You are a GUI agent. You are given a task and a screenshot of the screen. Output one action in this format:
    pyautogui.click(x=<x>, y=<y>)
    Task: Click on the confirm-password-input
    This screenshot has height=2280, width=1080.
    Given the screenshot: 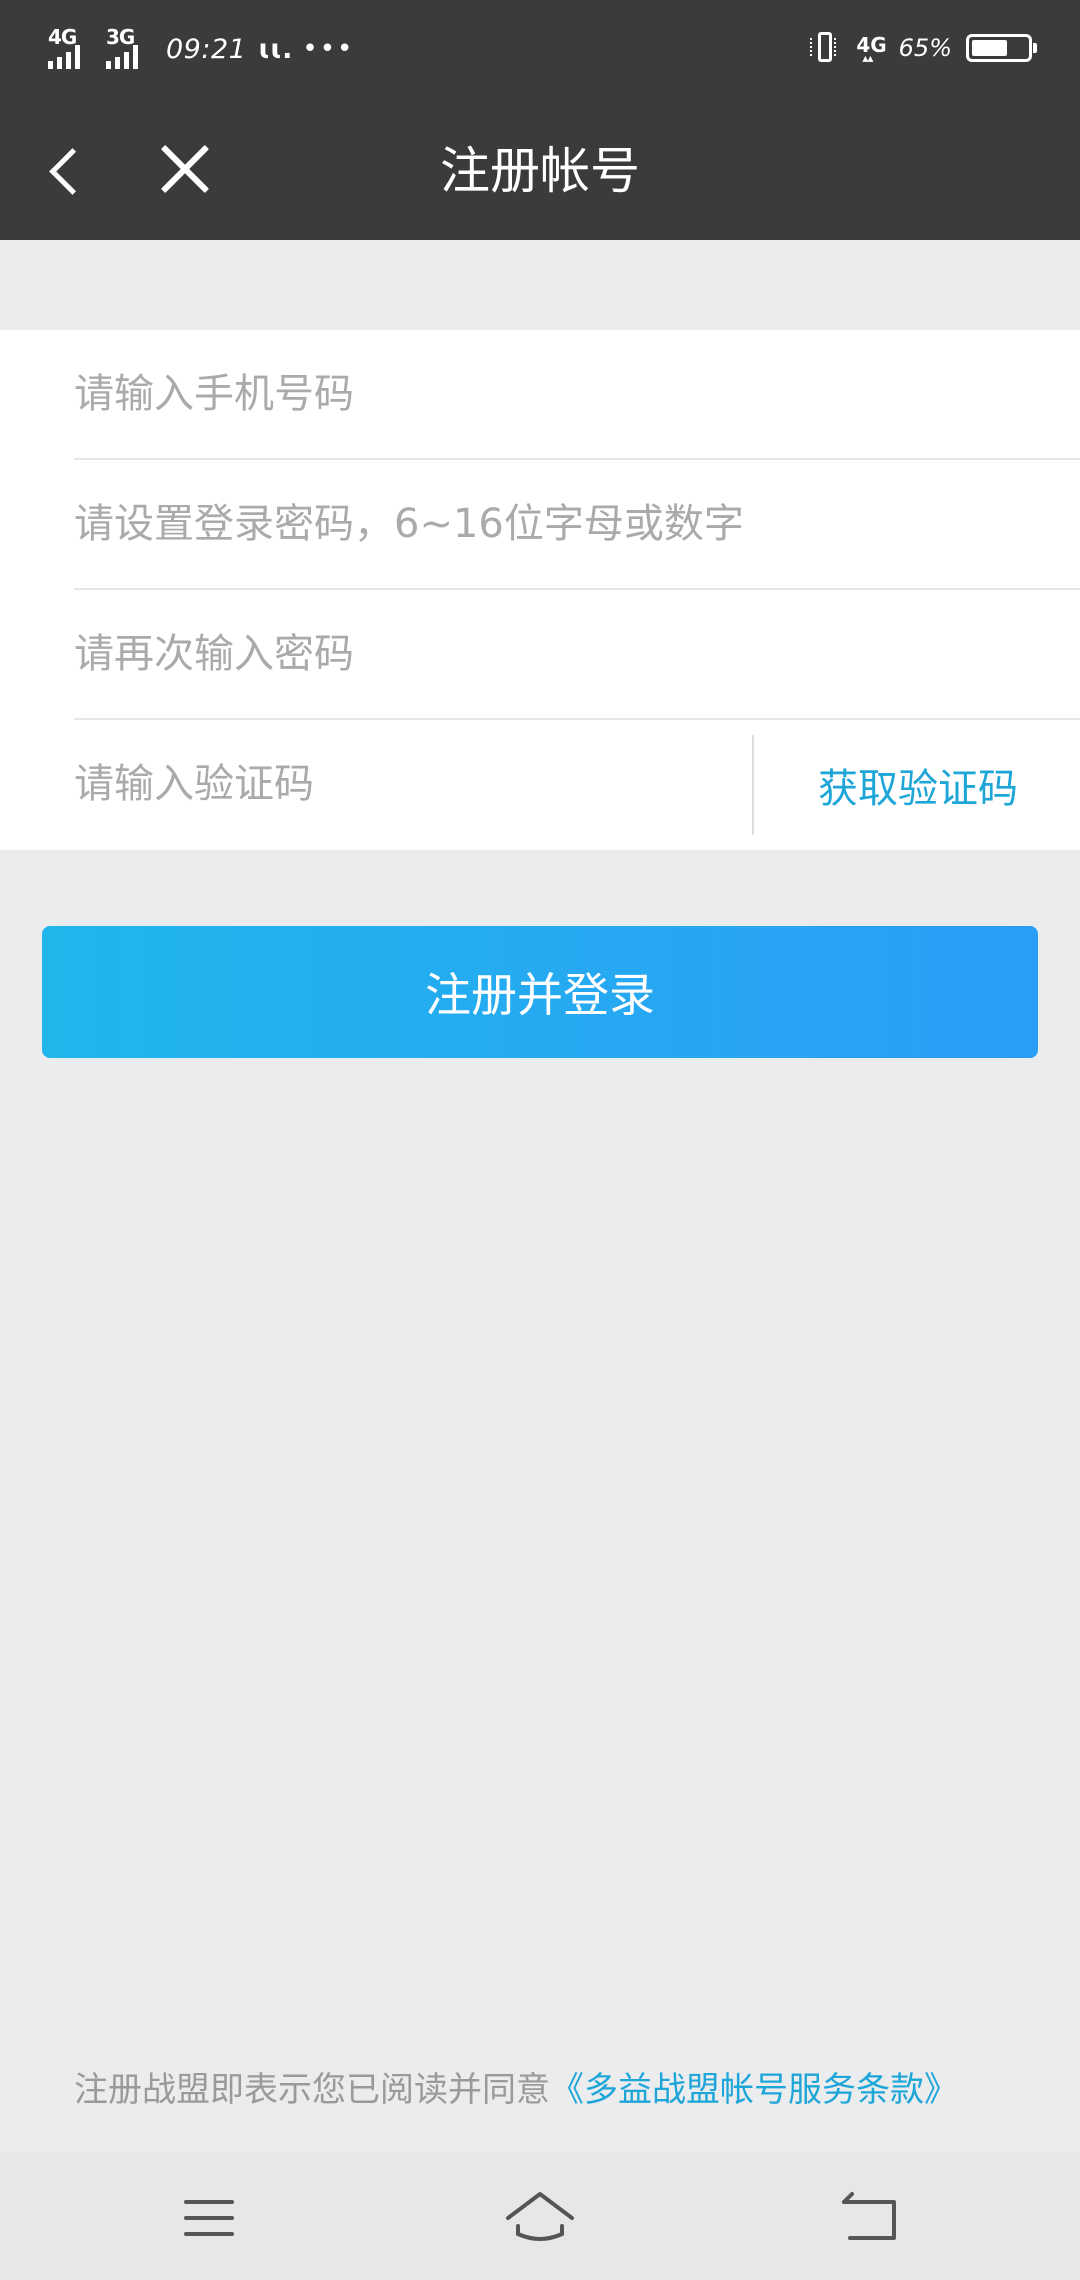 What is the action you would take?
    pyautogui.click(x=577, y=654)
    